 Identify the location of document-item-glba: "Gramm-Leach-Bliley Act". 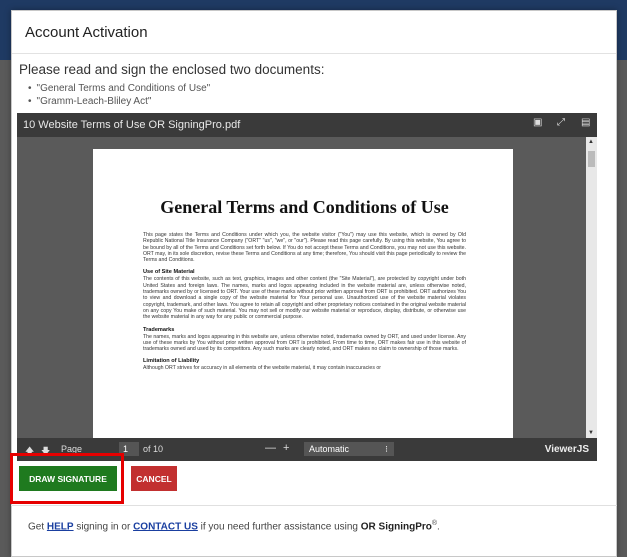
(119, 101).